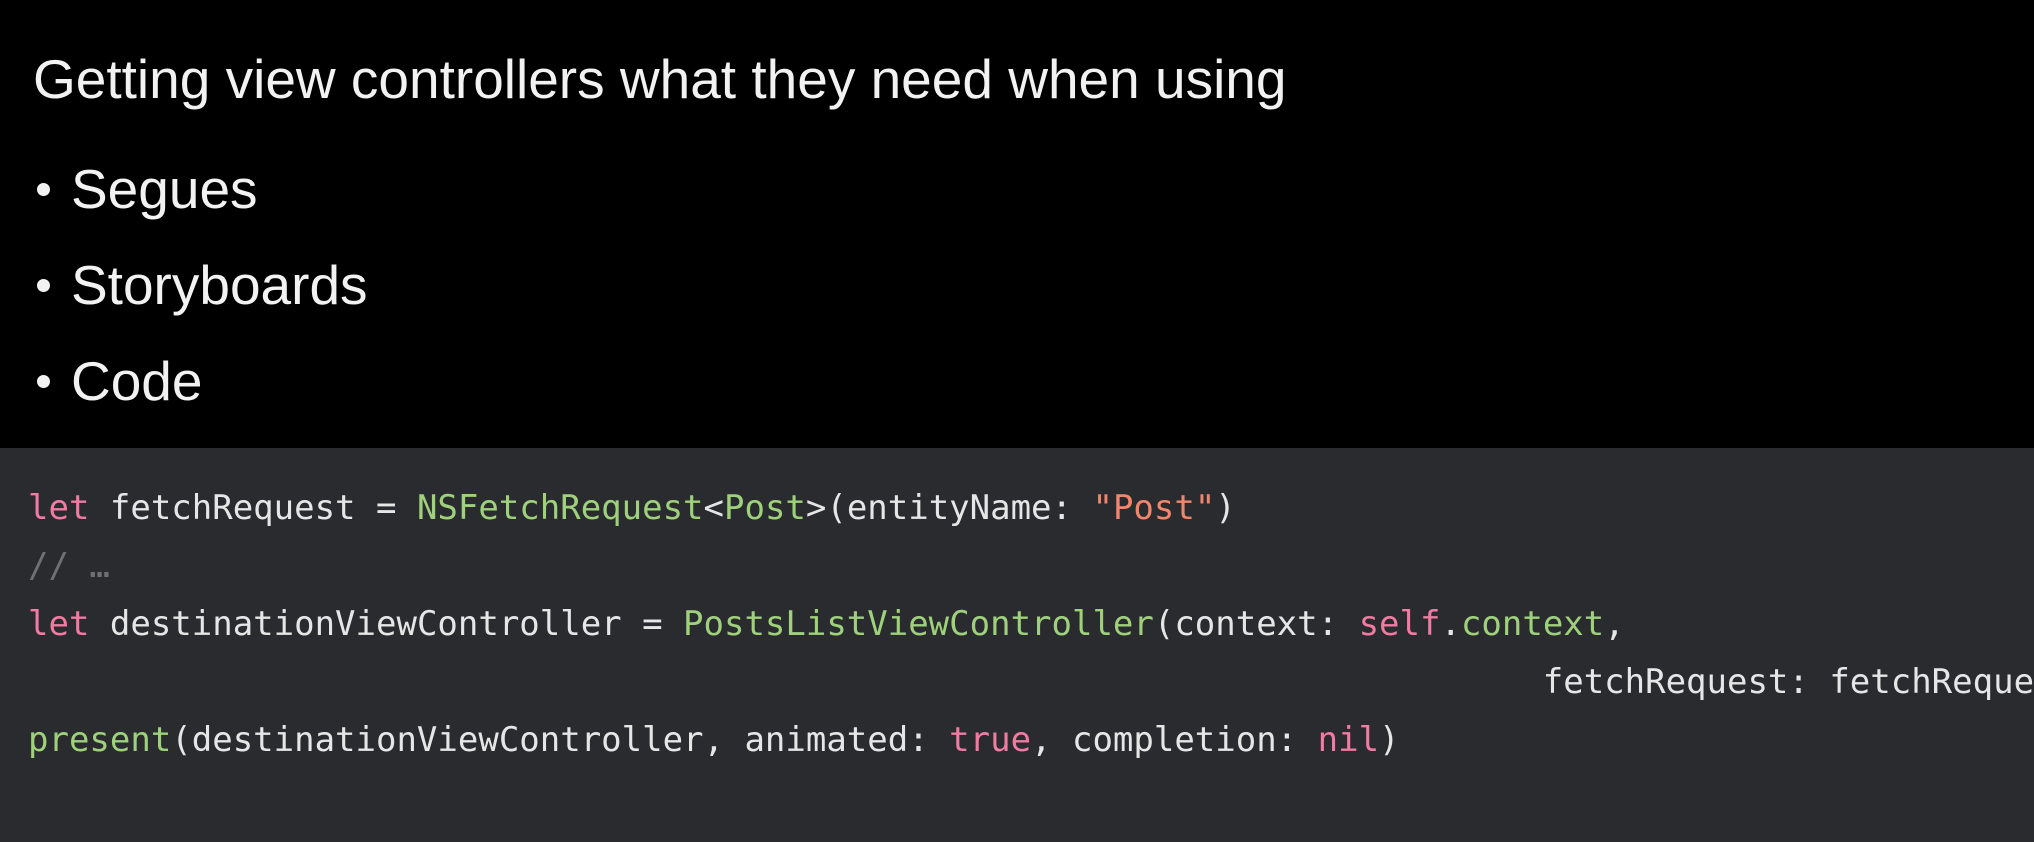 Image resolution: width=2034 pixels, height=842 pixels. I want to click on bullet-list: Segues Storyboards Code, so click(199, 285).